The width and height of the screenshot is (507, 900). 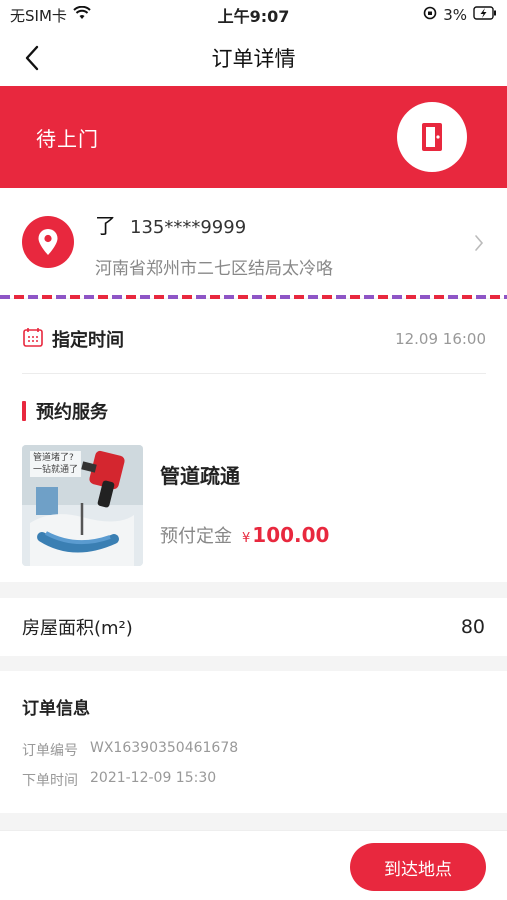 I want to click on arrive-button: 到达地点, so click(x=418, y=867).